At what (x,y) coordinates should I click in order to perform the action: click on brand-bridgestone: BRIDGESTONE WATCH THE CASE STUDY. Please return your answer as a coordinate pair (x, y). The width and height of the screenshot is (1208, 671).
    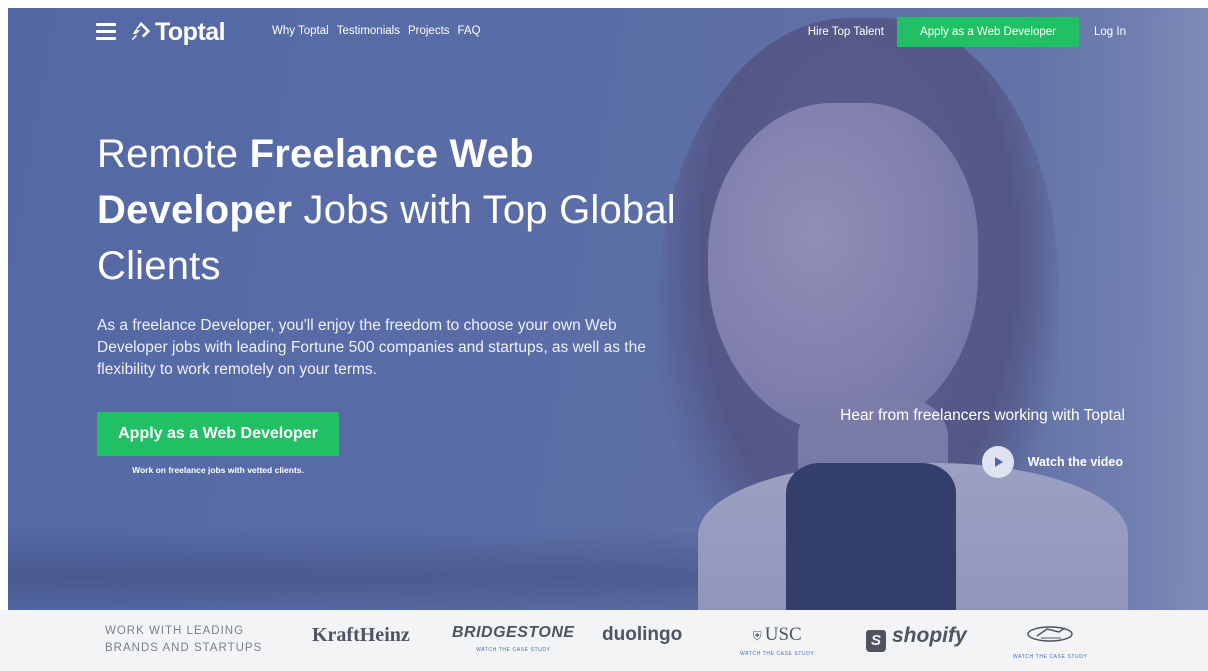
    Looking at the image, I should click on (513, 638).